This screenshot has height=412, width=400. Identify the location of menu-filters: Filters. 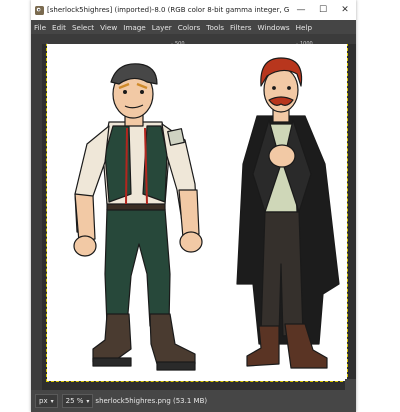
(241, 27).